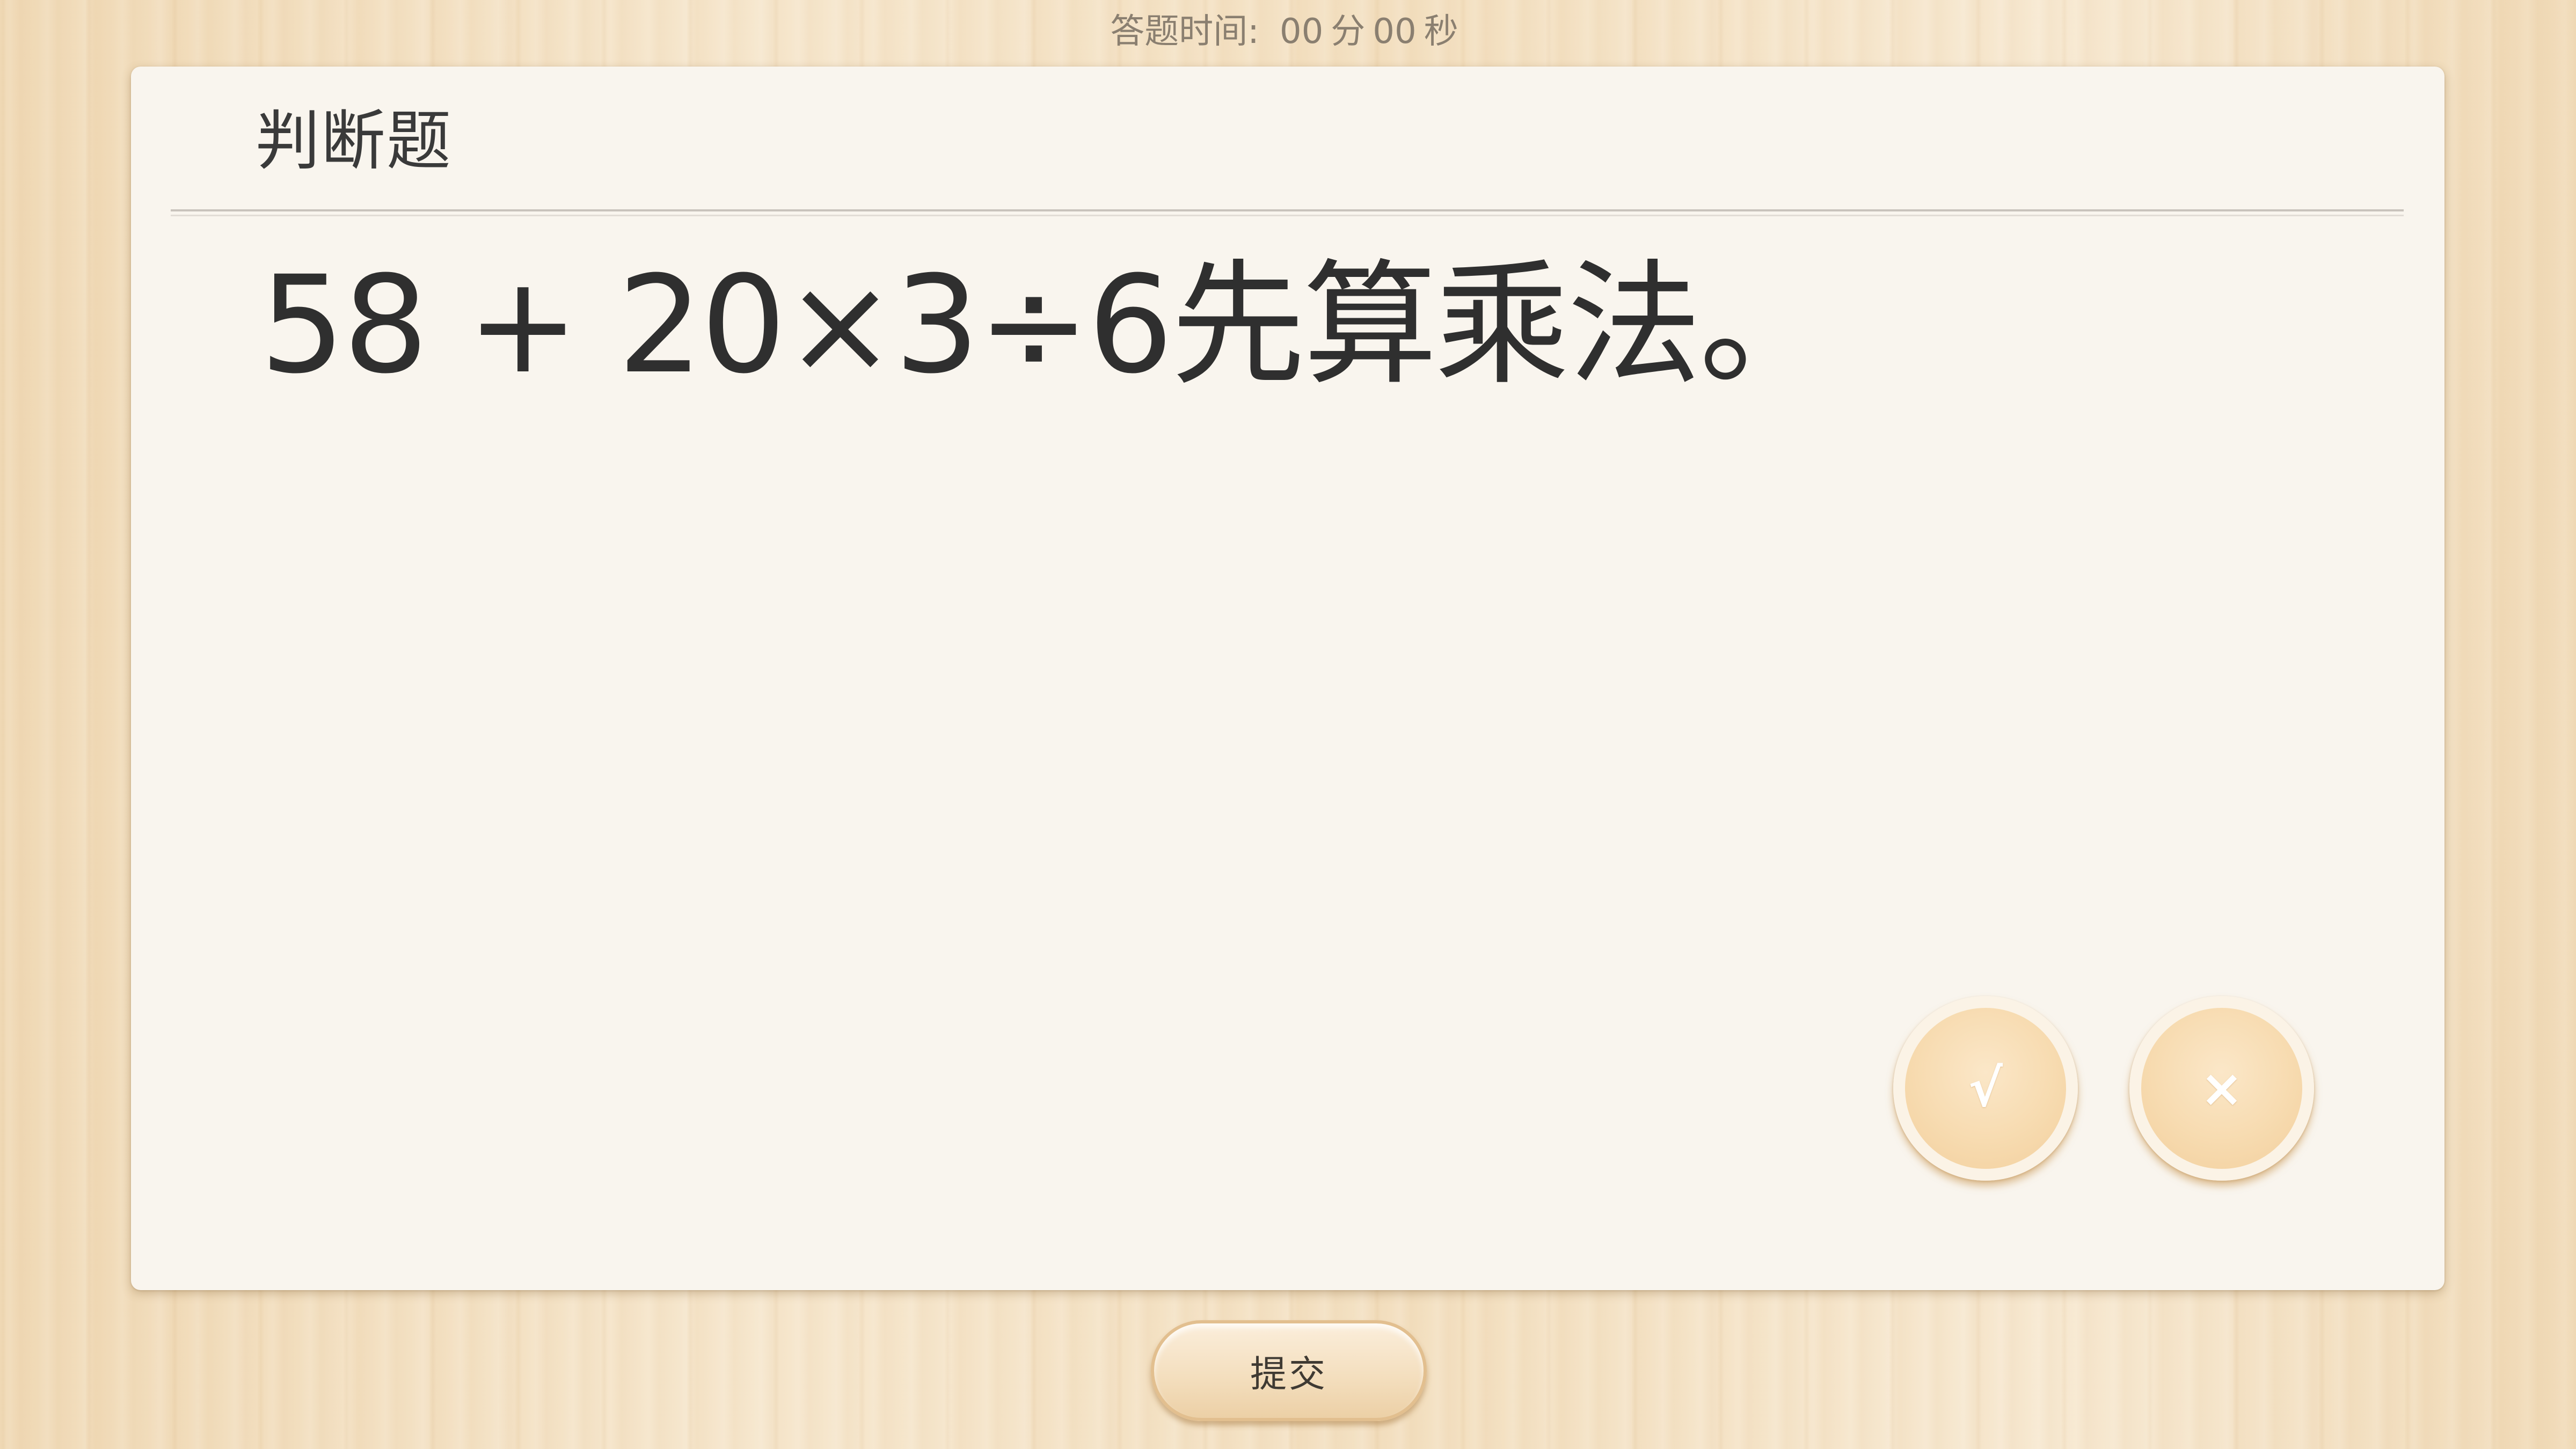  I want to click on false-answer-button: ×, so click(2221, 1088).